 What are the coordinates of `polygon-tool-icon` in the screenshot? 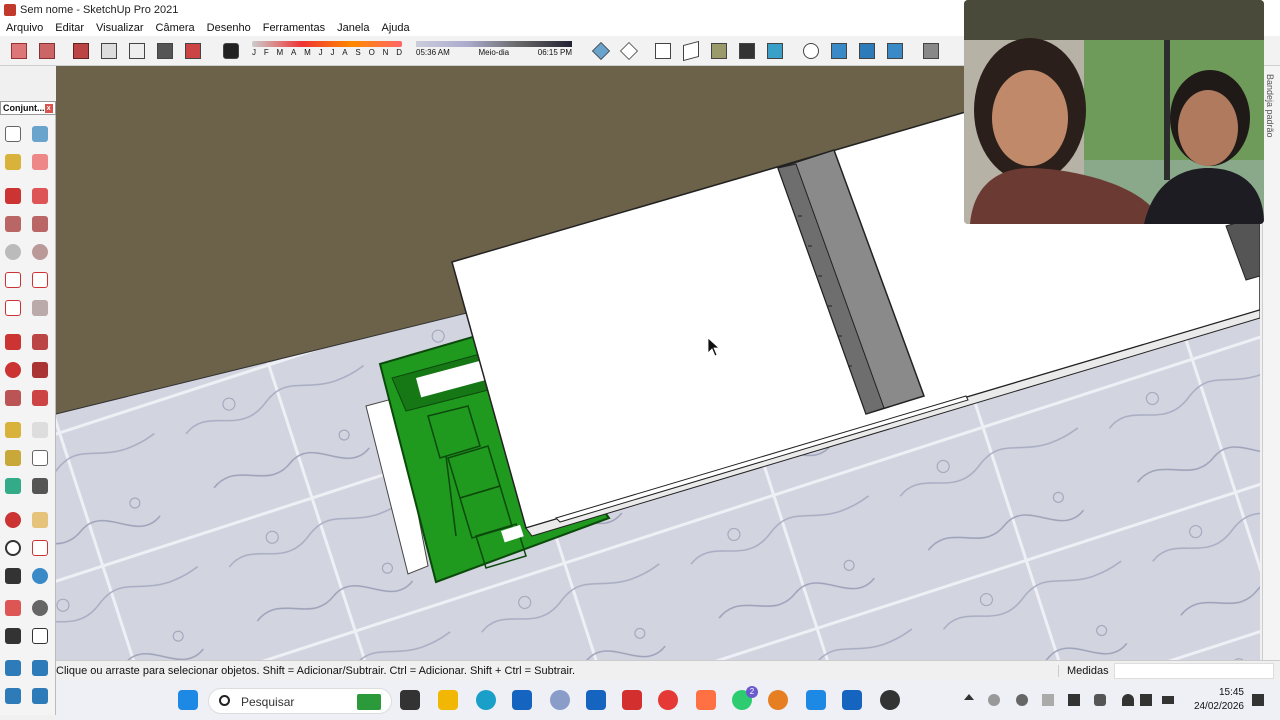 It's located at (40, 252).